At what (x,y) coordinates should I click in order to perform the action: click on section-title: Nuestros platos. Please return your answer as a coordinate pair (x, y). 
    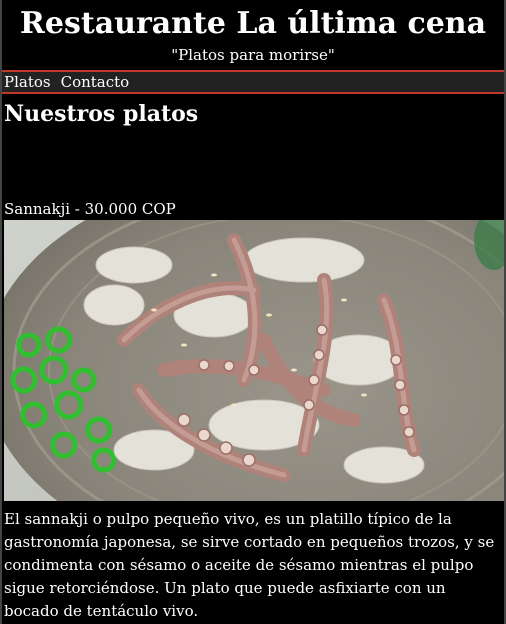
    Looking at the image, I should click on (101, 114).